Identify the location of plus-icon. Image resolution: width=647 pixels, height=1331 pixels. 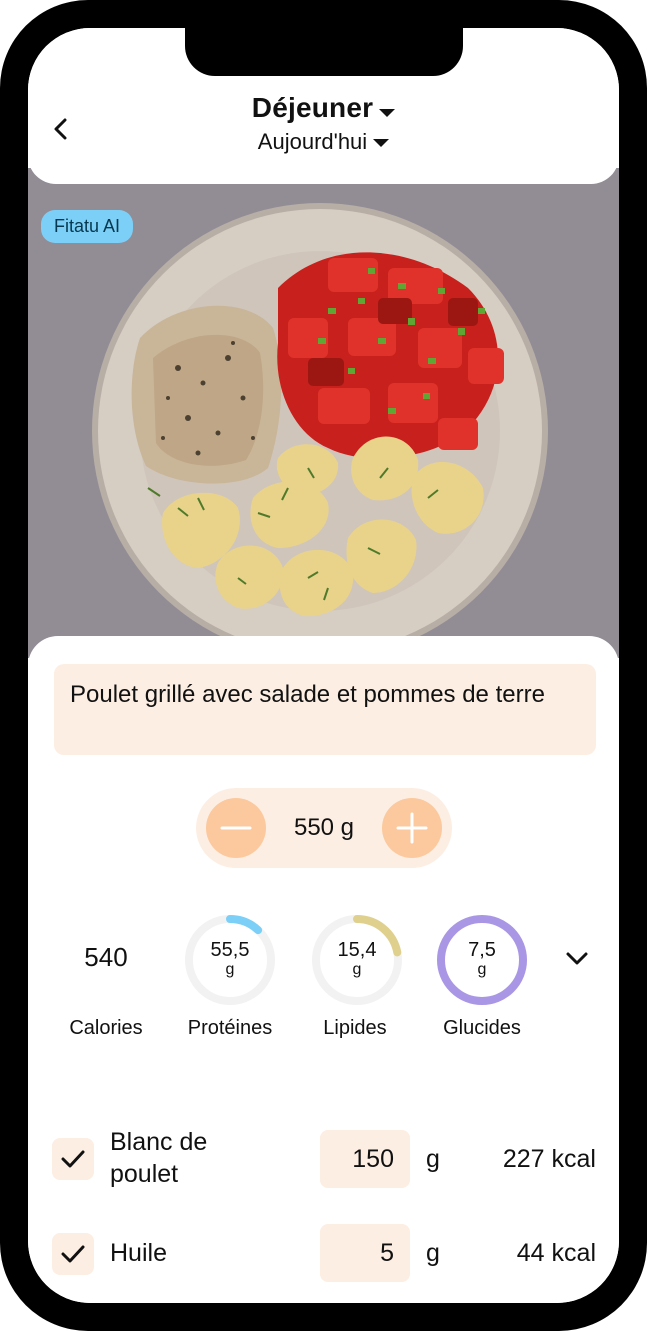
(412, 828).